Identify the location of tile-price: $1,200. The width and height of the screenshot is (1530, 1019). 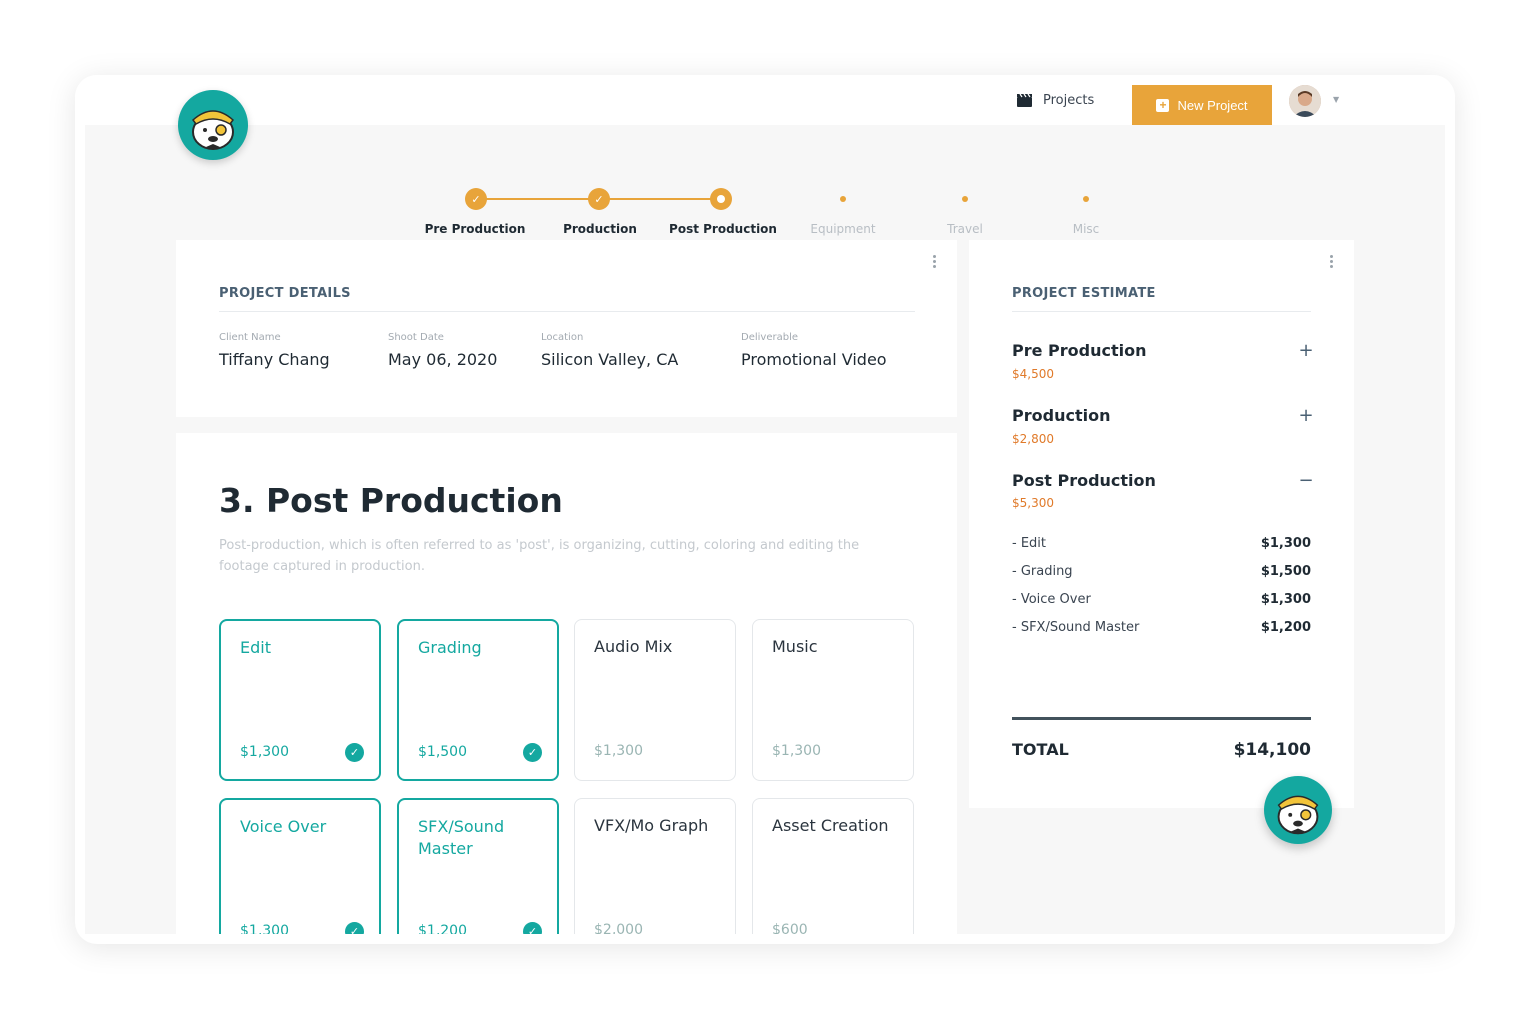
(442, 928).